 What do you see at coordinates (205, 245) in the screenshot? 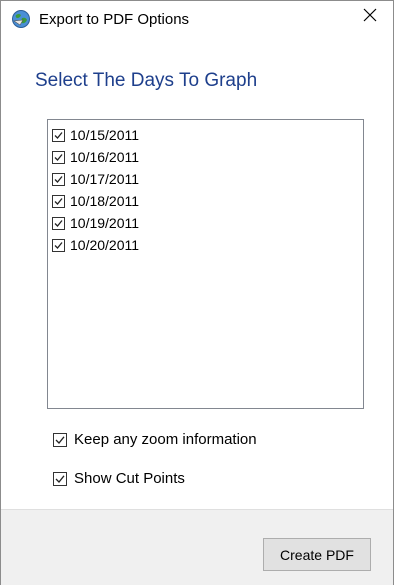
I see `list-item: 10/20/2011` at bounding box center [205, 245].